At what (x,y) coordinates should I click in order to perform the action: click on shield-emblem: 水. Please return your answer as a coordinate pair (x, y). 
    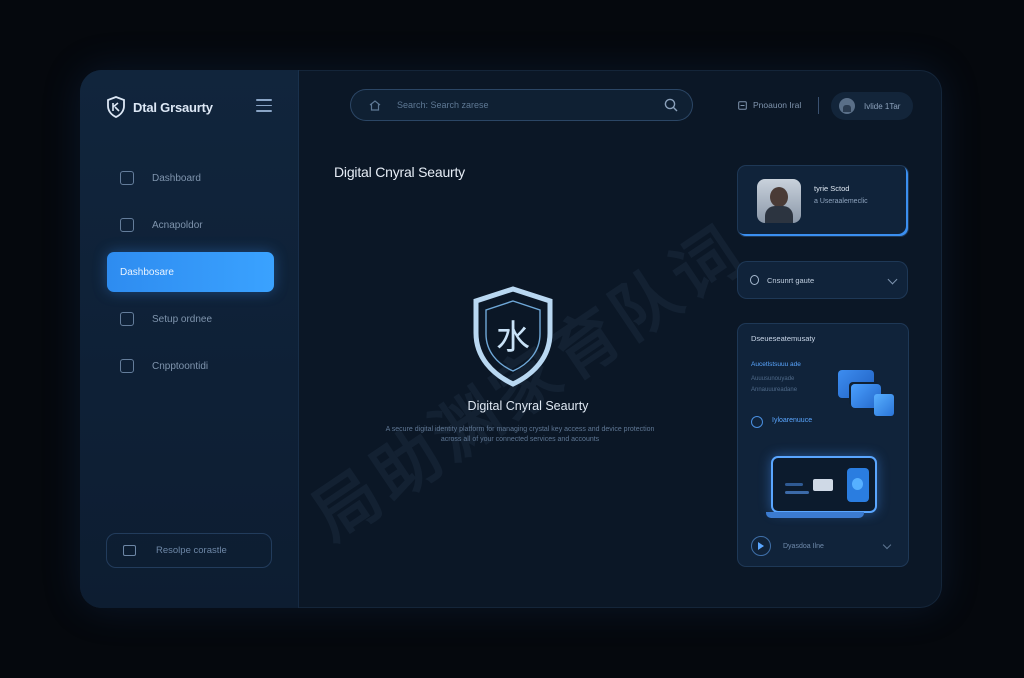
    Looking at the image, I should click on (513, 339).